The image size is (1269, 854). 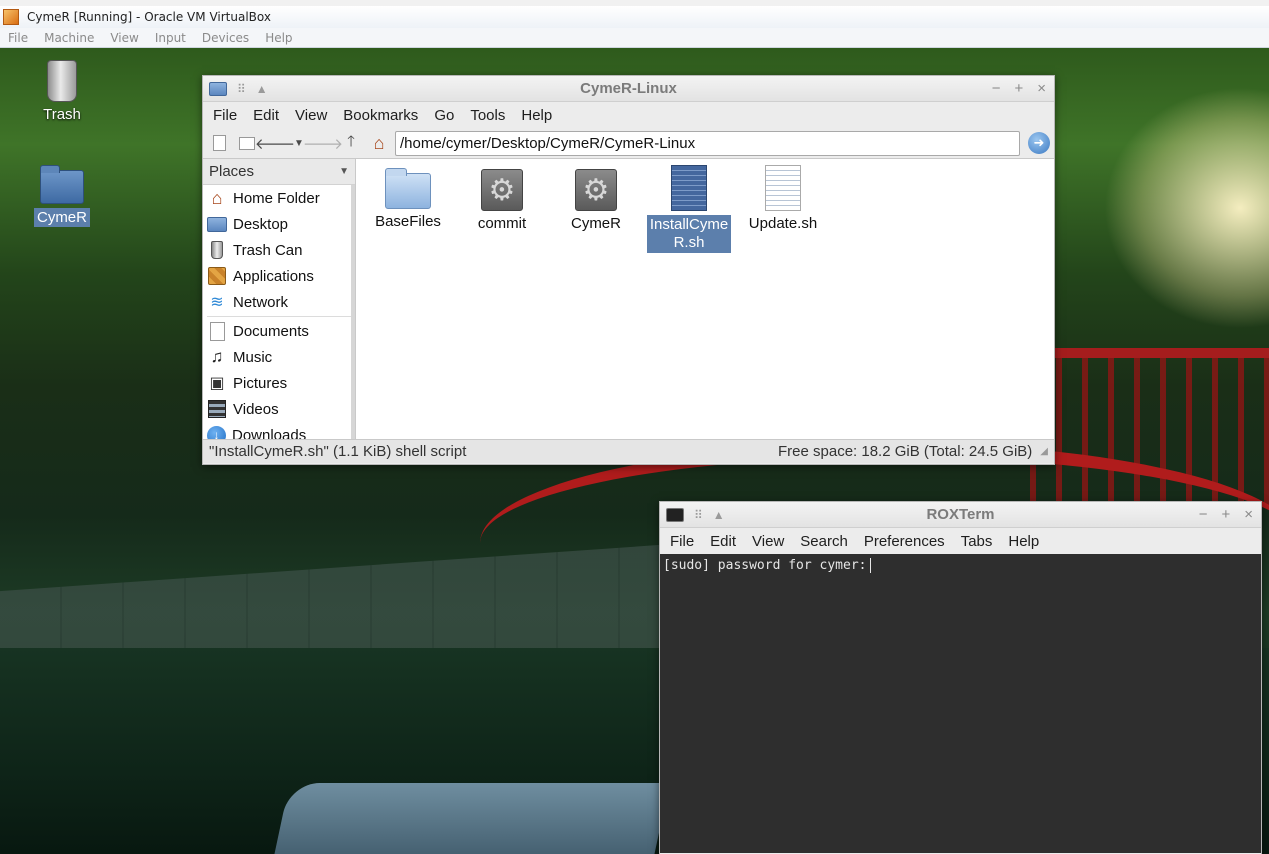 I want to click on applications-icon, so click(x=217, y=276).